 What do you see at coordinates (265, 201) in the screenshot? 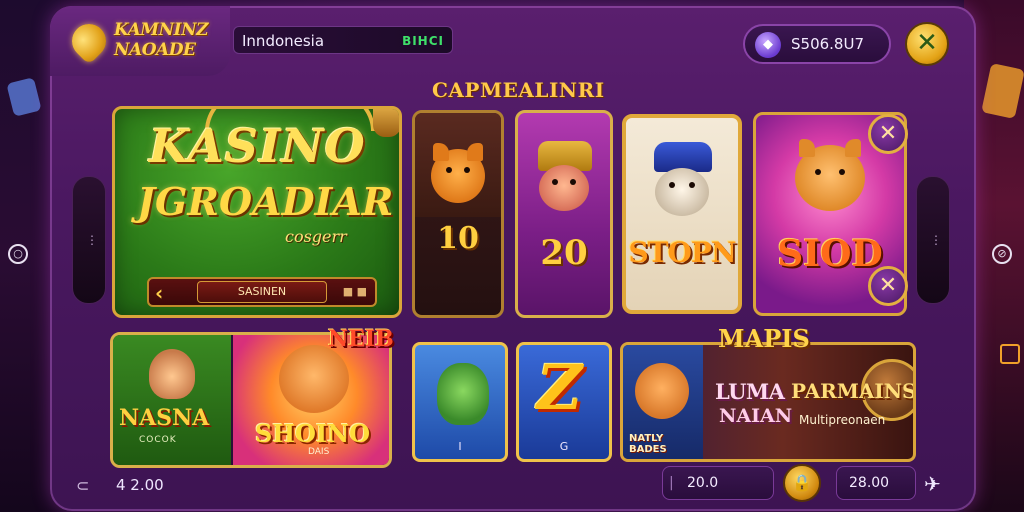
I see `banner-title-line2: JGROADIAR` at bounding box center [265, 201].